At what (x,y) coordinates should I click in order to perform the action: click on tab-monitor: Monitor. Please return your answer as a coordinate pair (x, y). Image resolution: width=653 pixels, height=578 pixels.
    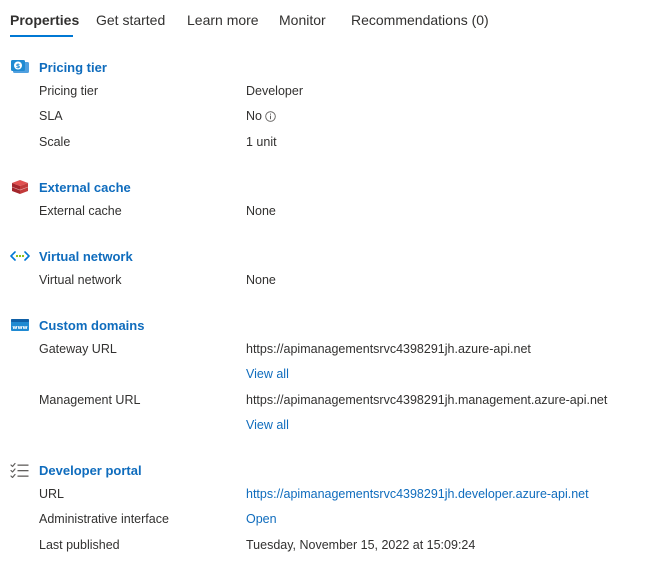
    Looking at the image, I should click on (302, 20).